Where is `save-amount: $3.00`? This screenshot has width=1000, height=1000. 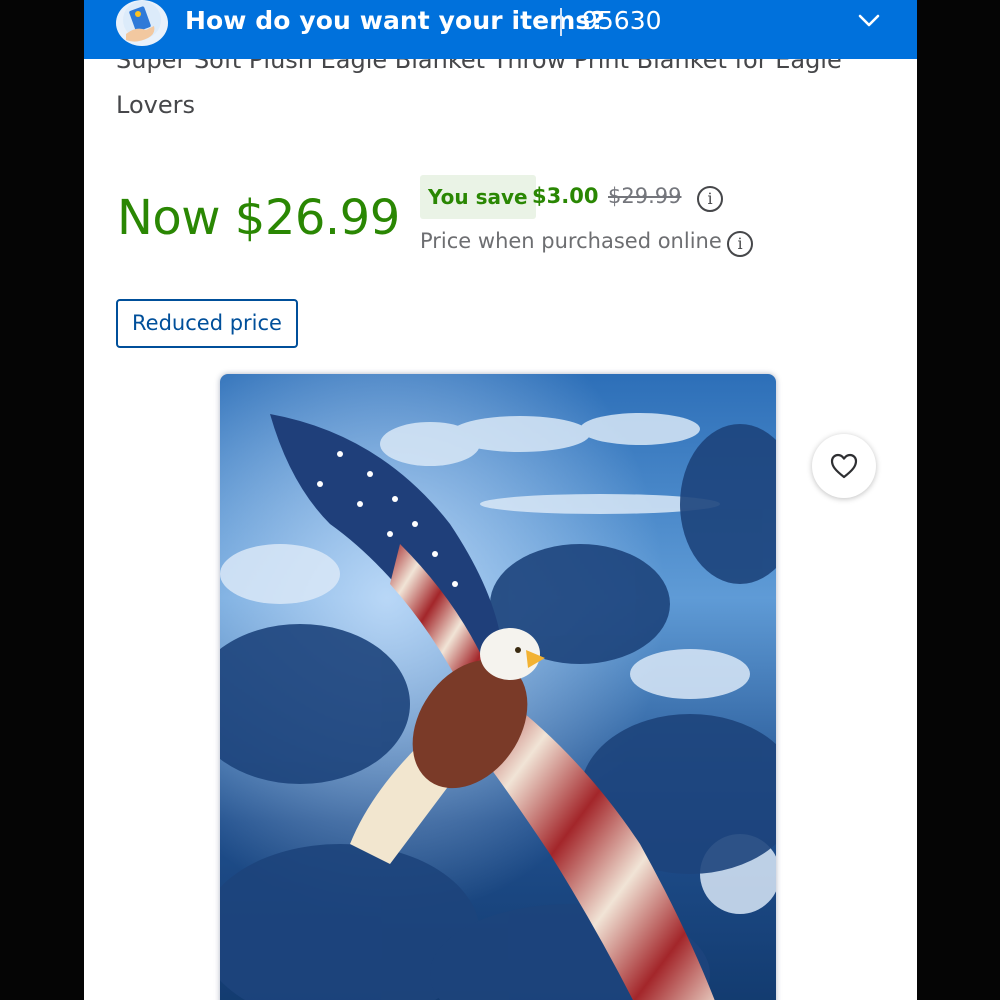 save-amount: $3.00 is located at coordinates (565, 196).